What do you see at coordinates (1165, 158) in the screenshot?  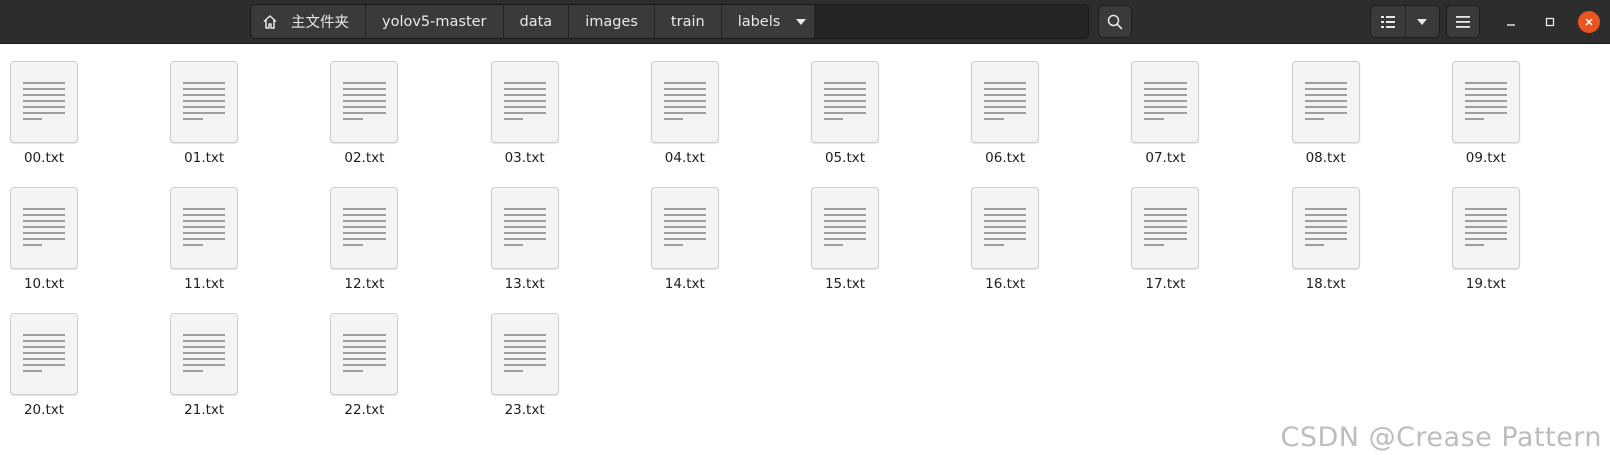 I see `file-name: 07.txt` at bounding box center [1165, 158].